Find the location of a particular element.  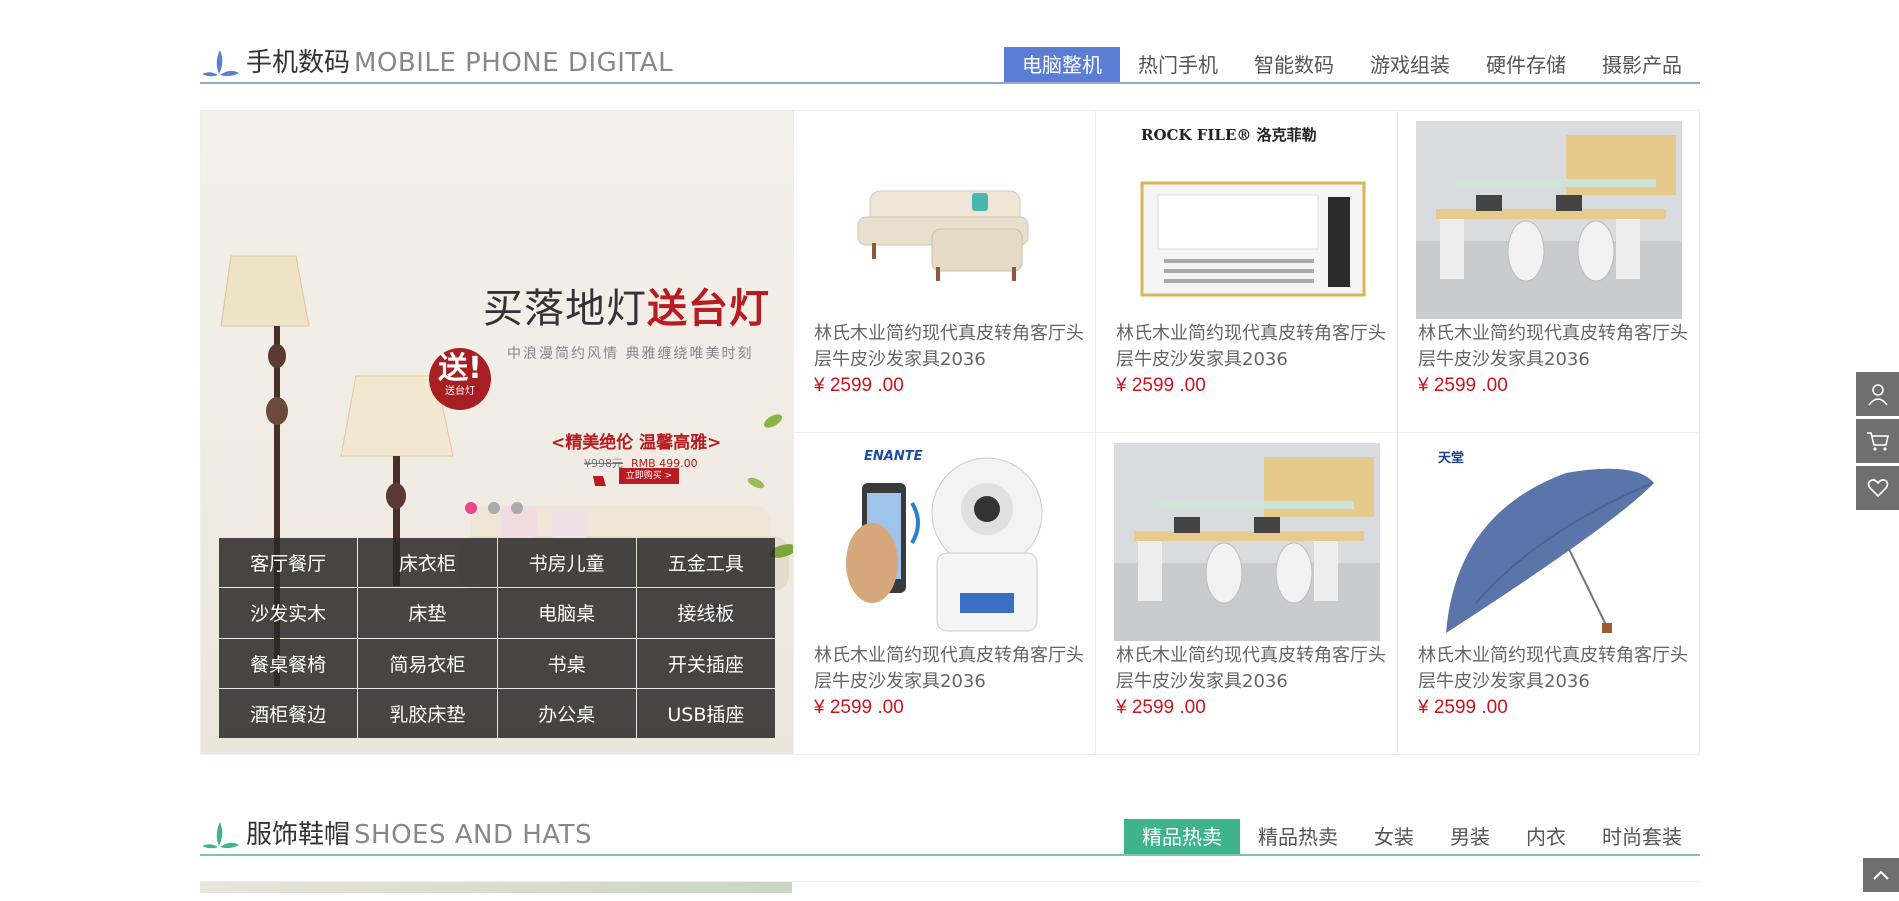

heart-icon is located at coordinates (1877, 488).